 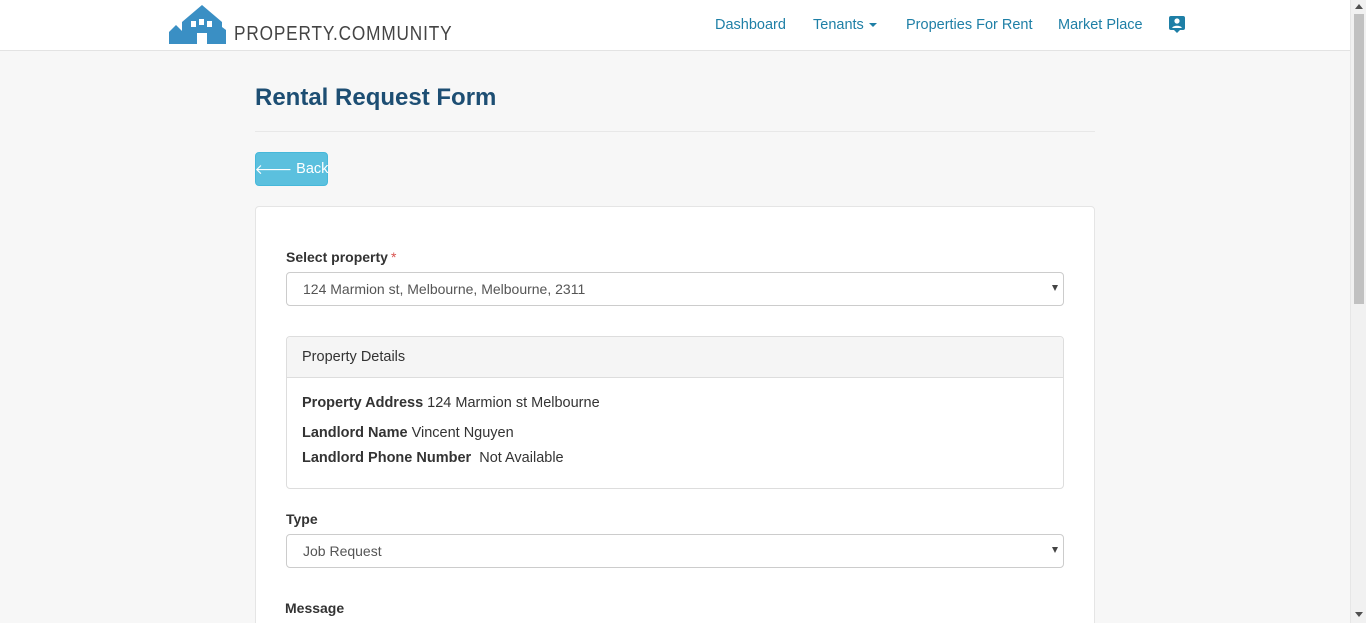 What do you see at coordinates (315, 608) in the screenshot?
I see `message-label: Message` at bounding box center [315, 608].